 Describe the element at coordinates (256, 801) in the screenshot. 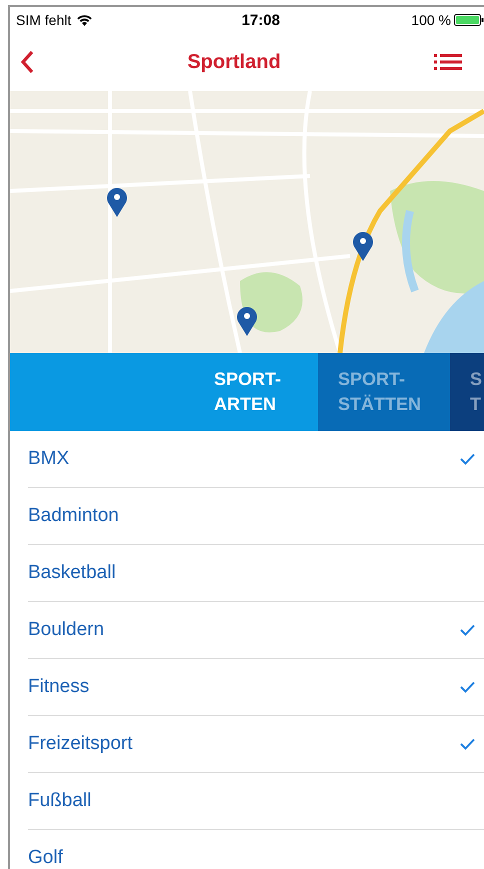

I see `sport-list-item: Fußball` at that location.